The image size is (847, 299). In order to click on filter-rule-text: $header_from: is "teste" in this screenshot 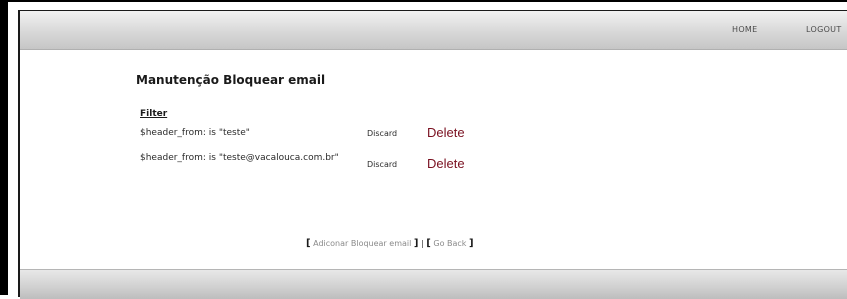, I will do `click(195, 133)`.